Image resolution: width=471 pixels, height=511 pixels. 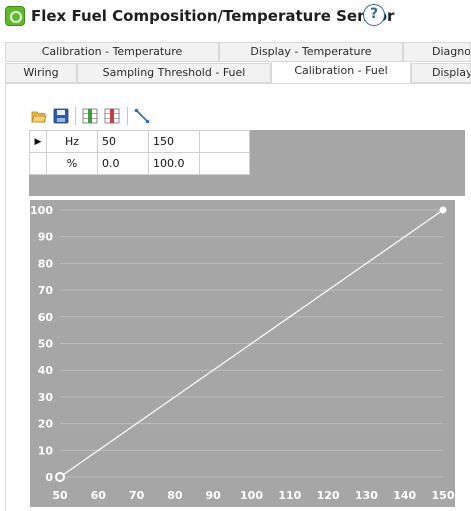 I want to click on x-tick-label: 100, so click(x=251, y=495).